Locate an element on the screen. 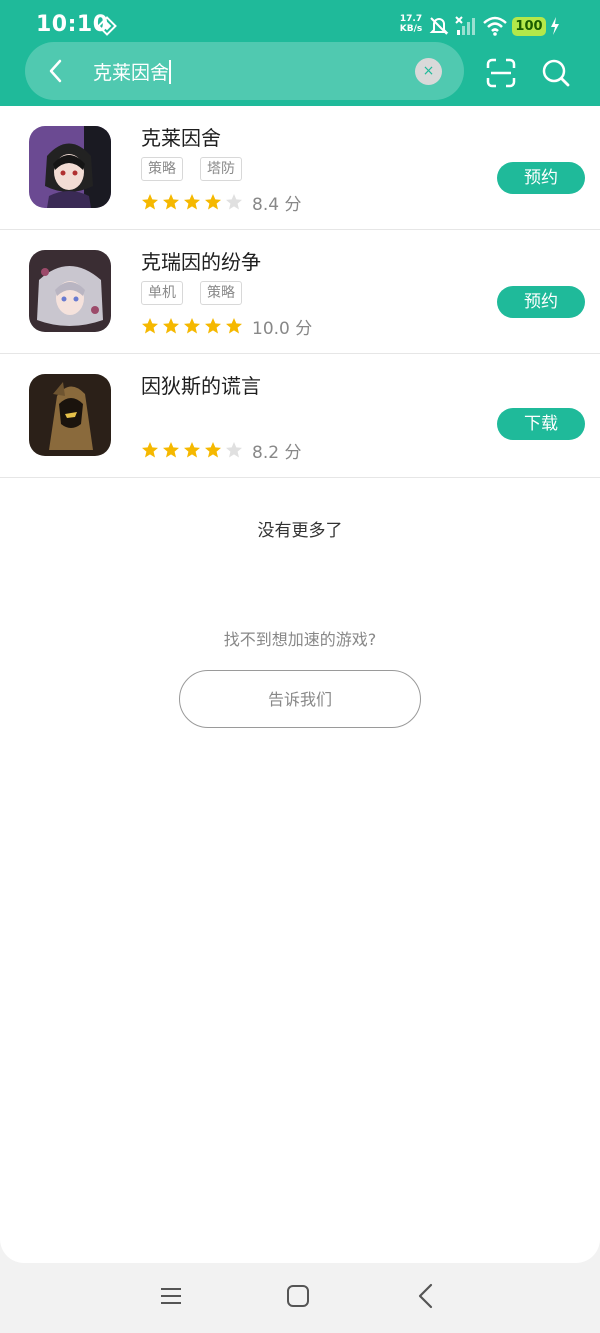  scan-icon is located at coordinates (501, 73).